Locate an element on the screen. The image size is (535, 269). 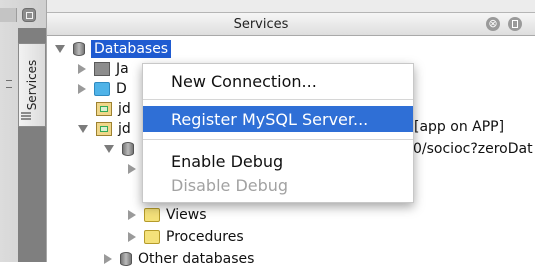
tree-row-label: Ja is located at coordinates (122, 69).